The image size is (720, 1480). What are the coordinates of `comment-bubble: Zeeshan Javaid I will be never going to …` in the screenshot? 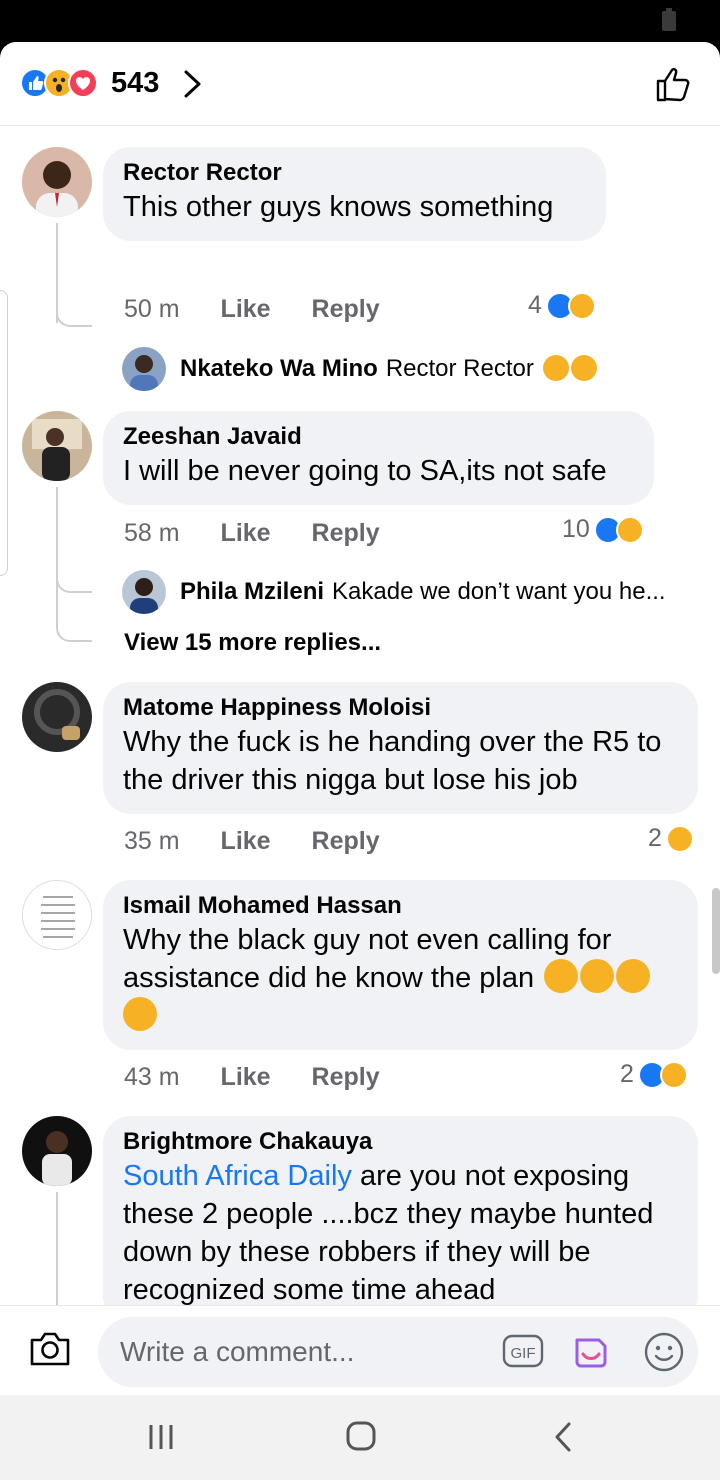 It's located at (378, 458).